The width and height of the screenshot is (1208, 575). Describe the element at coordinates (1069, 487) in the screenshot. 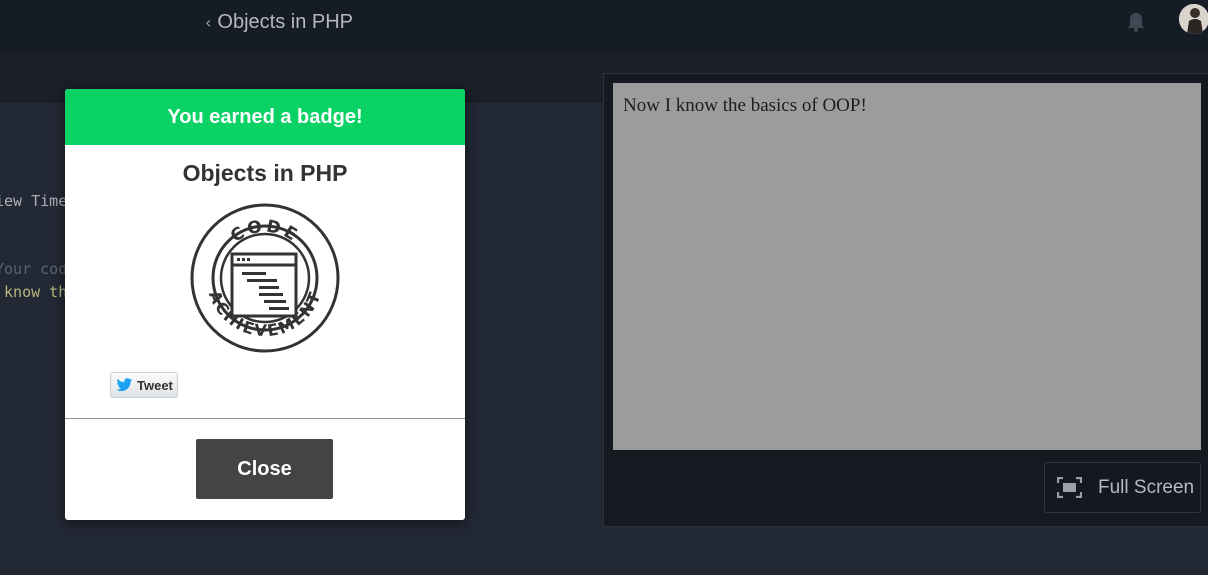

I see `fullscreen-icon` at that location.